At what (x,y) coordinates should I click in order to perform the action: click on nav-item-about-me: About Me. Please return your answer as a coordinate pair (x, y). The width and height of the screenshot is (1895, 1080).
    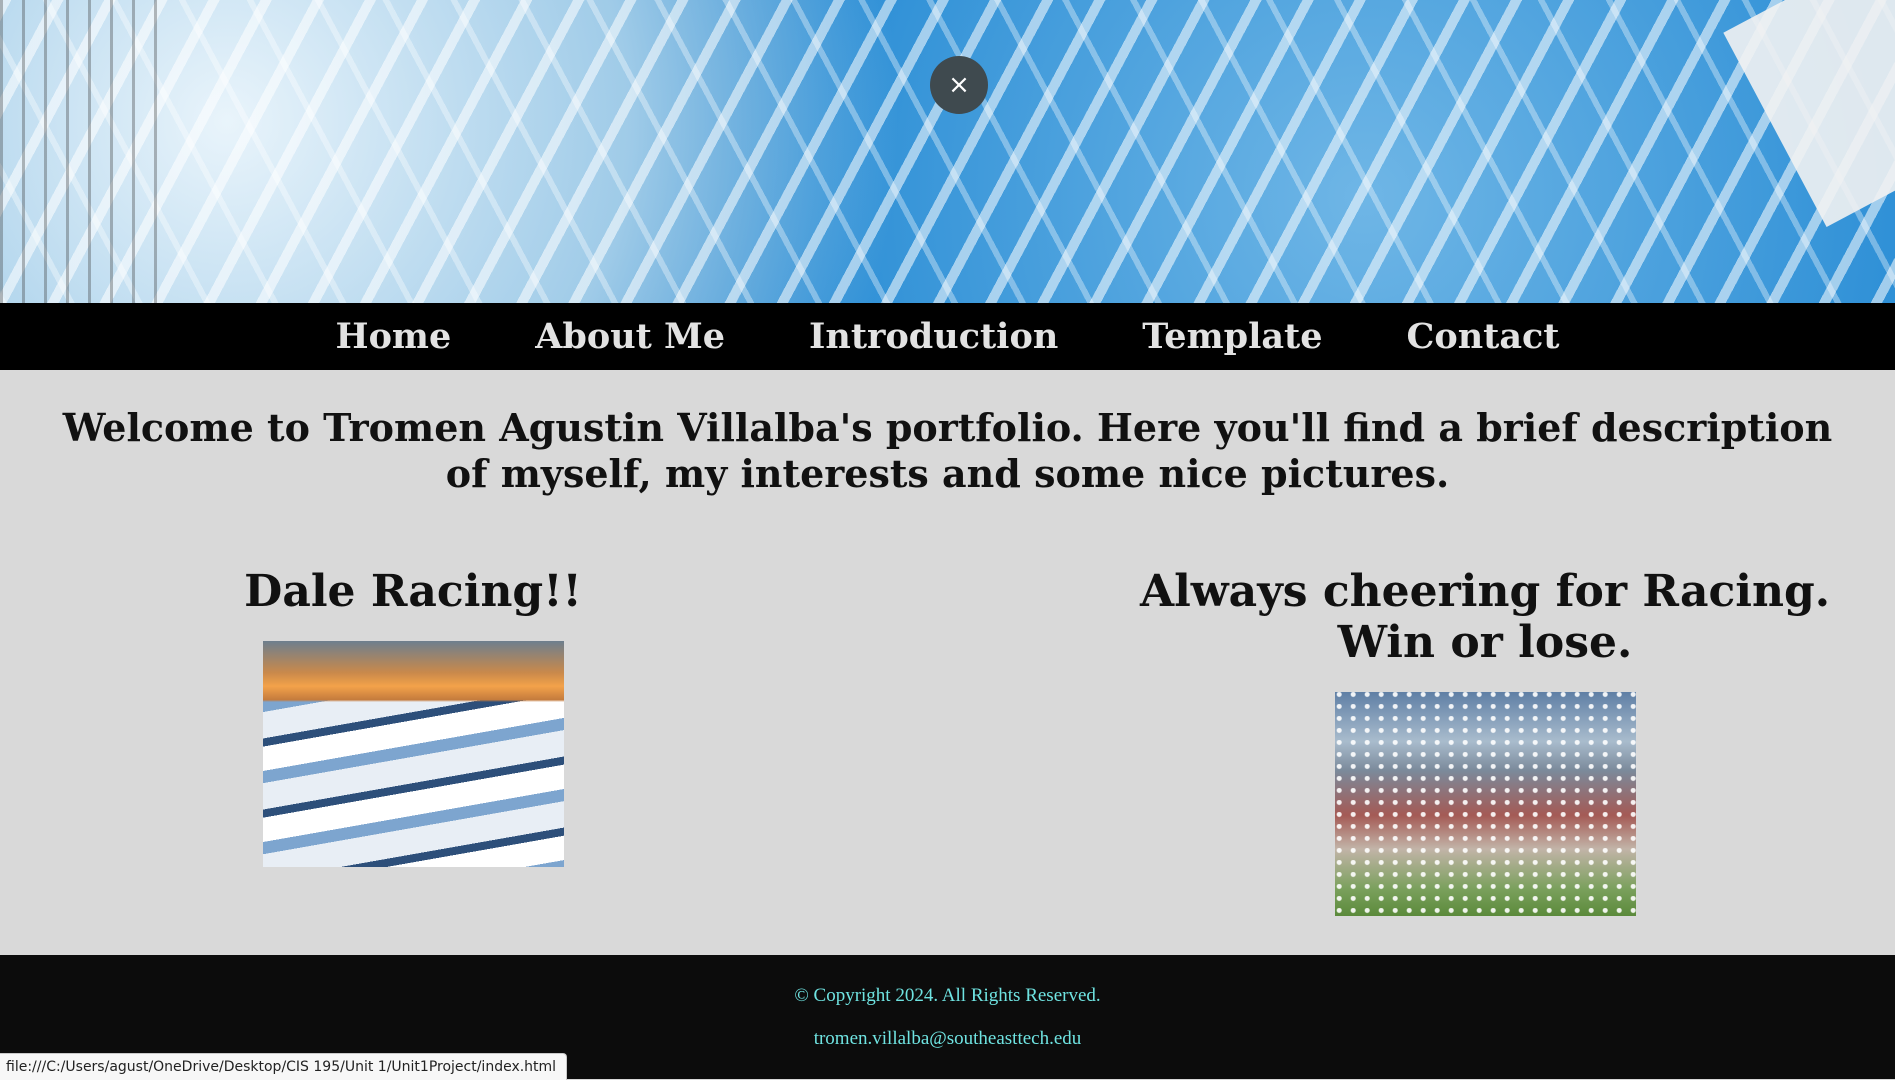
    Looking at the image, I should click on (630, 336).